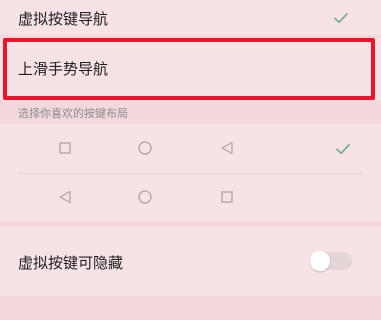 This screenshot has width=381, height=320. What do you see at coordinates (190, 17) in the screenshot?
I see `virtual-keys-nav-row: 虚拟按键导航` at bounding box center [190, 17].